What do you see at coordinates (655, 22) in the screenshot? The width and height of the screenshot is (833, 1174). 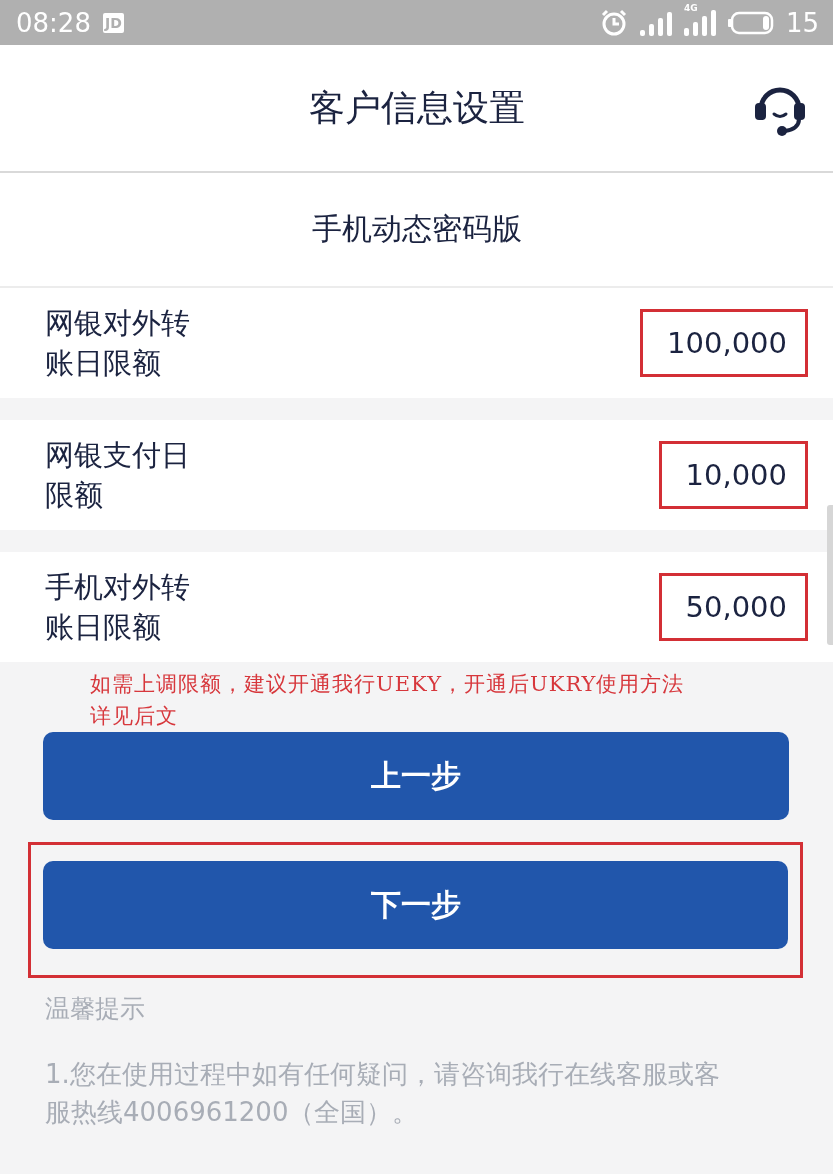 I see `signal-icon` at bounding box center [655, 22].